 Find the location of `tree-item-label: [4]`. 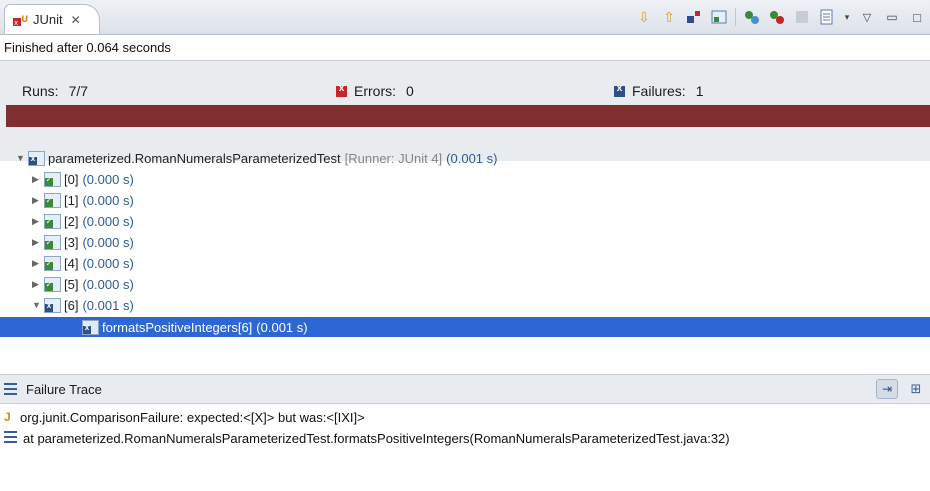

tree-item-label: [4] is located at coordinates (71, 263).